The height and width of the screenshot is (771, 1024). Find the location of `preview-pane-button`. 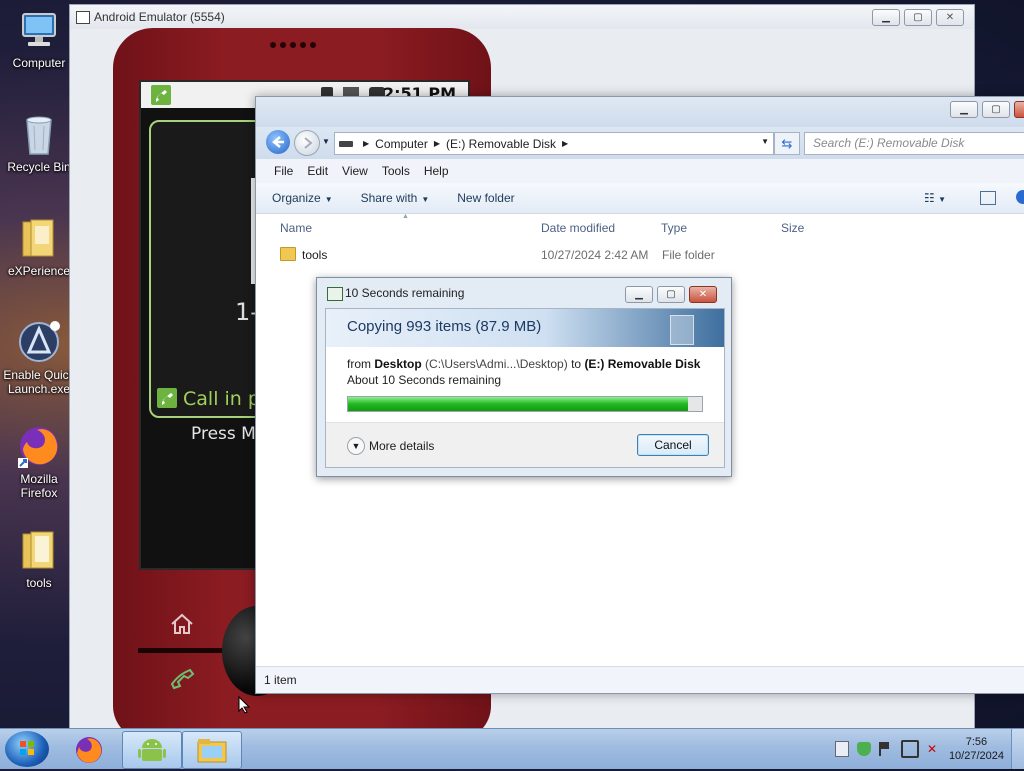

preview-pane-button is located at coordinates (988, 198).